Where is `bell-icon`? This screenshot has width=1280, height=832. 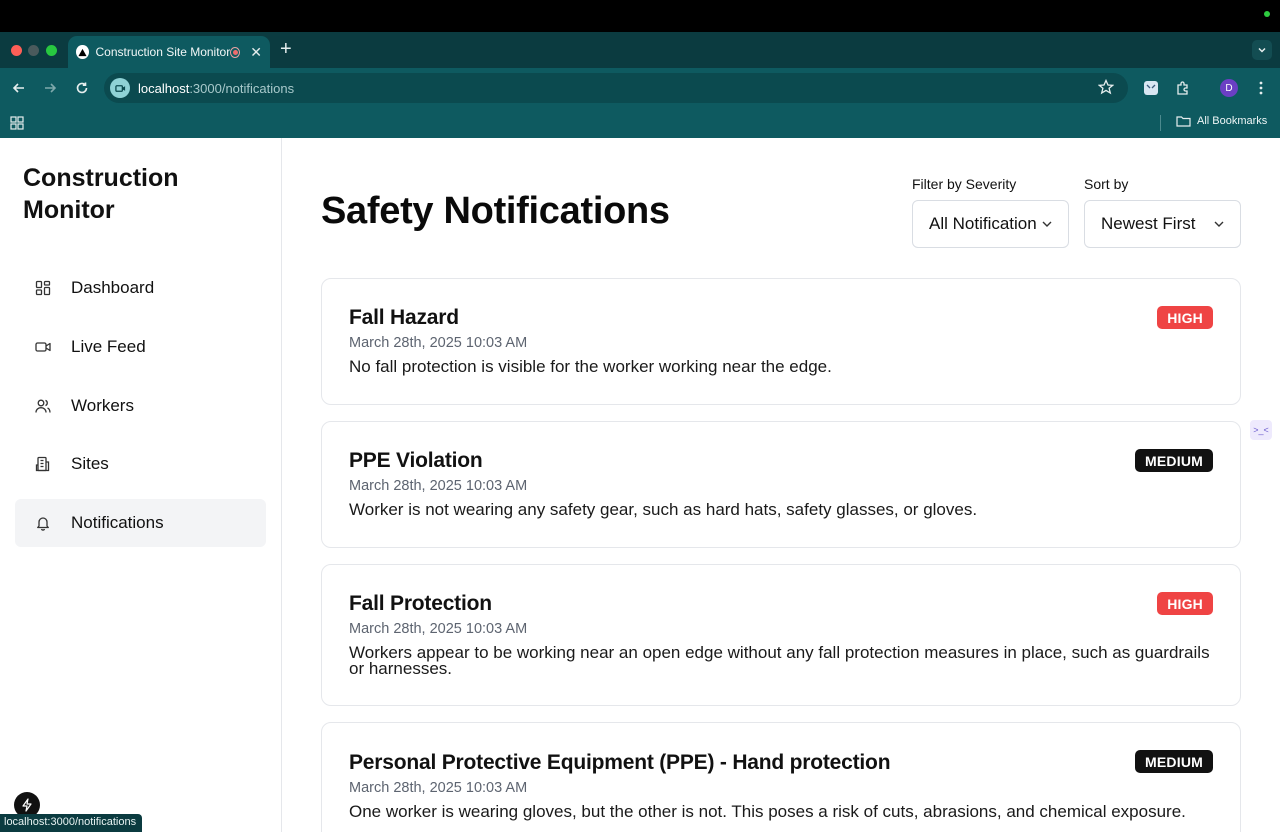 bell-icon is located at coordinates (43, 523).